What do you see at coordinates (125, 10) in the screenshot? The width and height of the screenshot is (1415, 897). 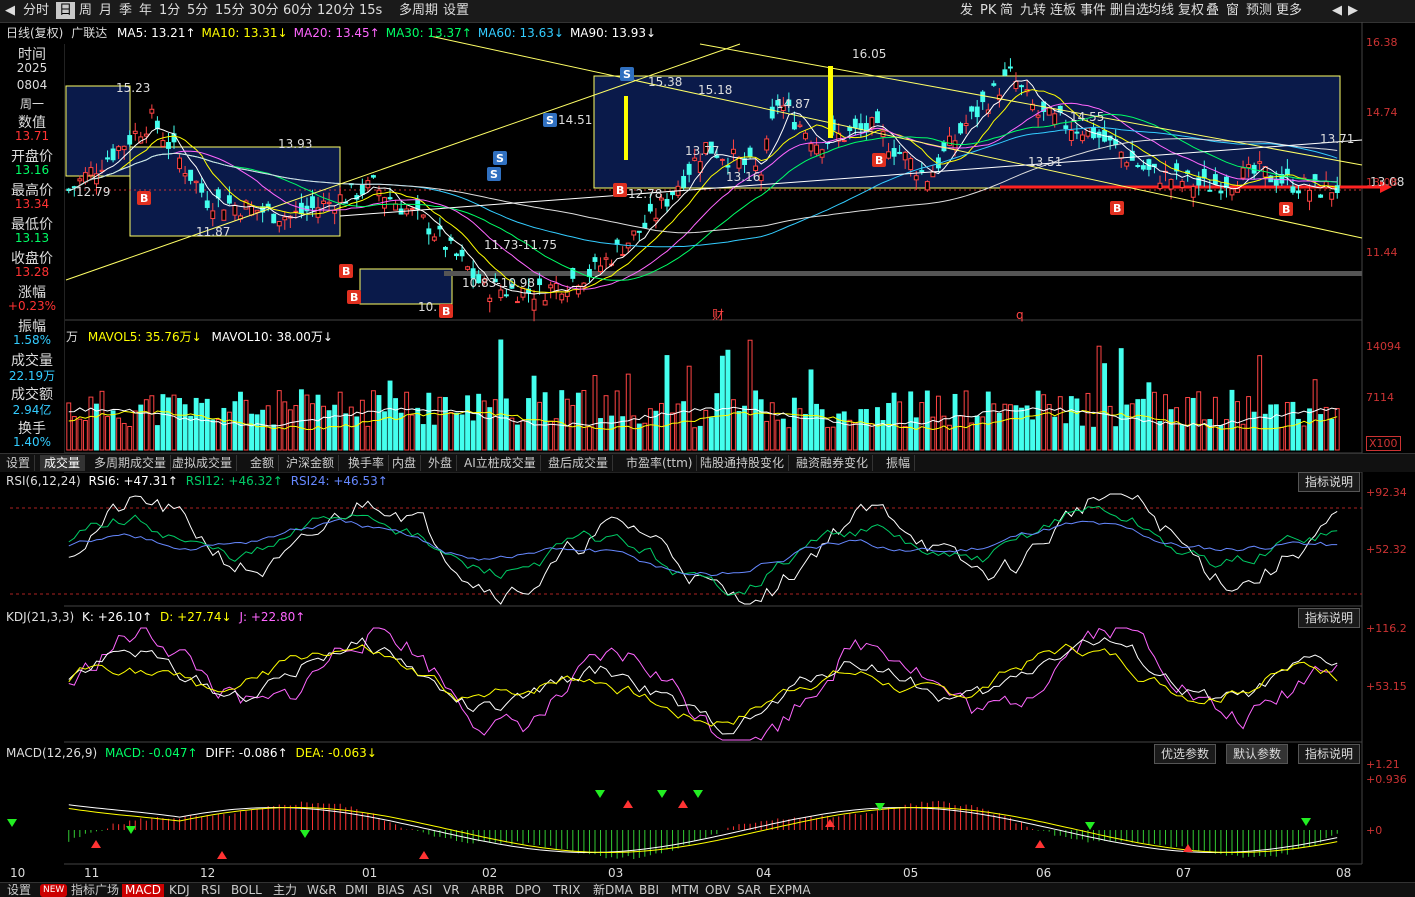 I see `toolbar-item-4: 季` at bounding box center [125, 10].